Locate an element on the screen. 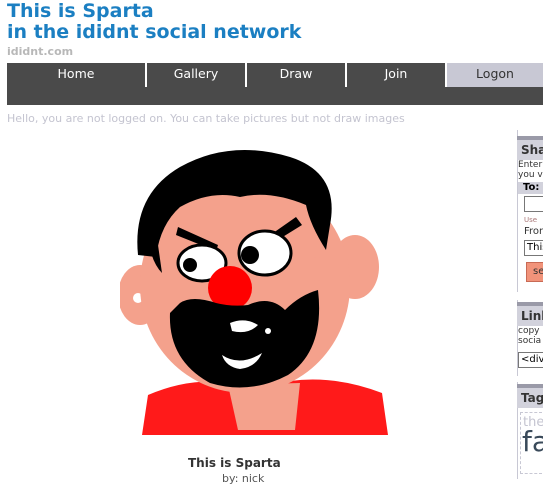 This screenshot has width=543, height=485. share-to-label: To: is located at coordinates (530, 188).